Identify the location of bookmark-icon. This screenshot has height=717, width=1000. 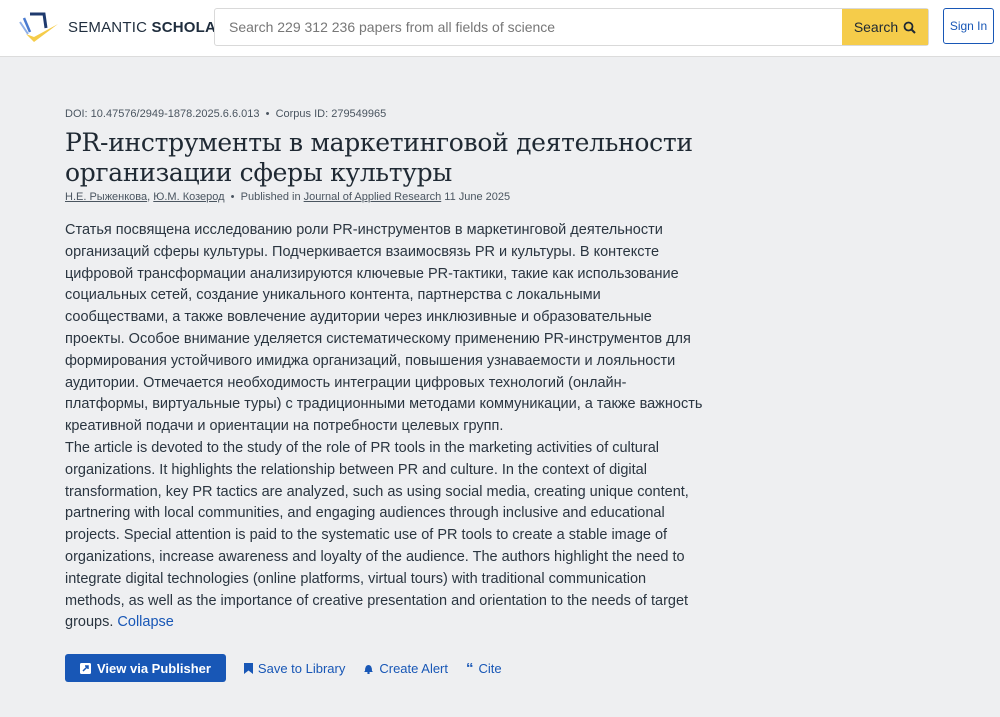
(248, 668).